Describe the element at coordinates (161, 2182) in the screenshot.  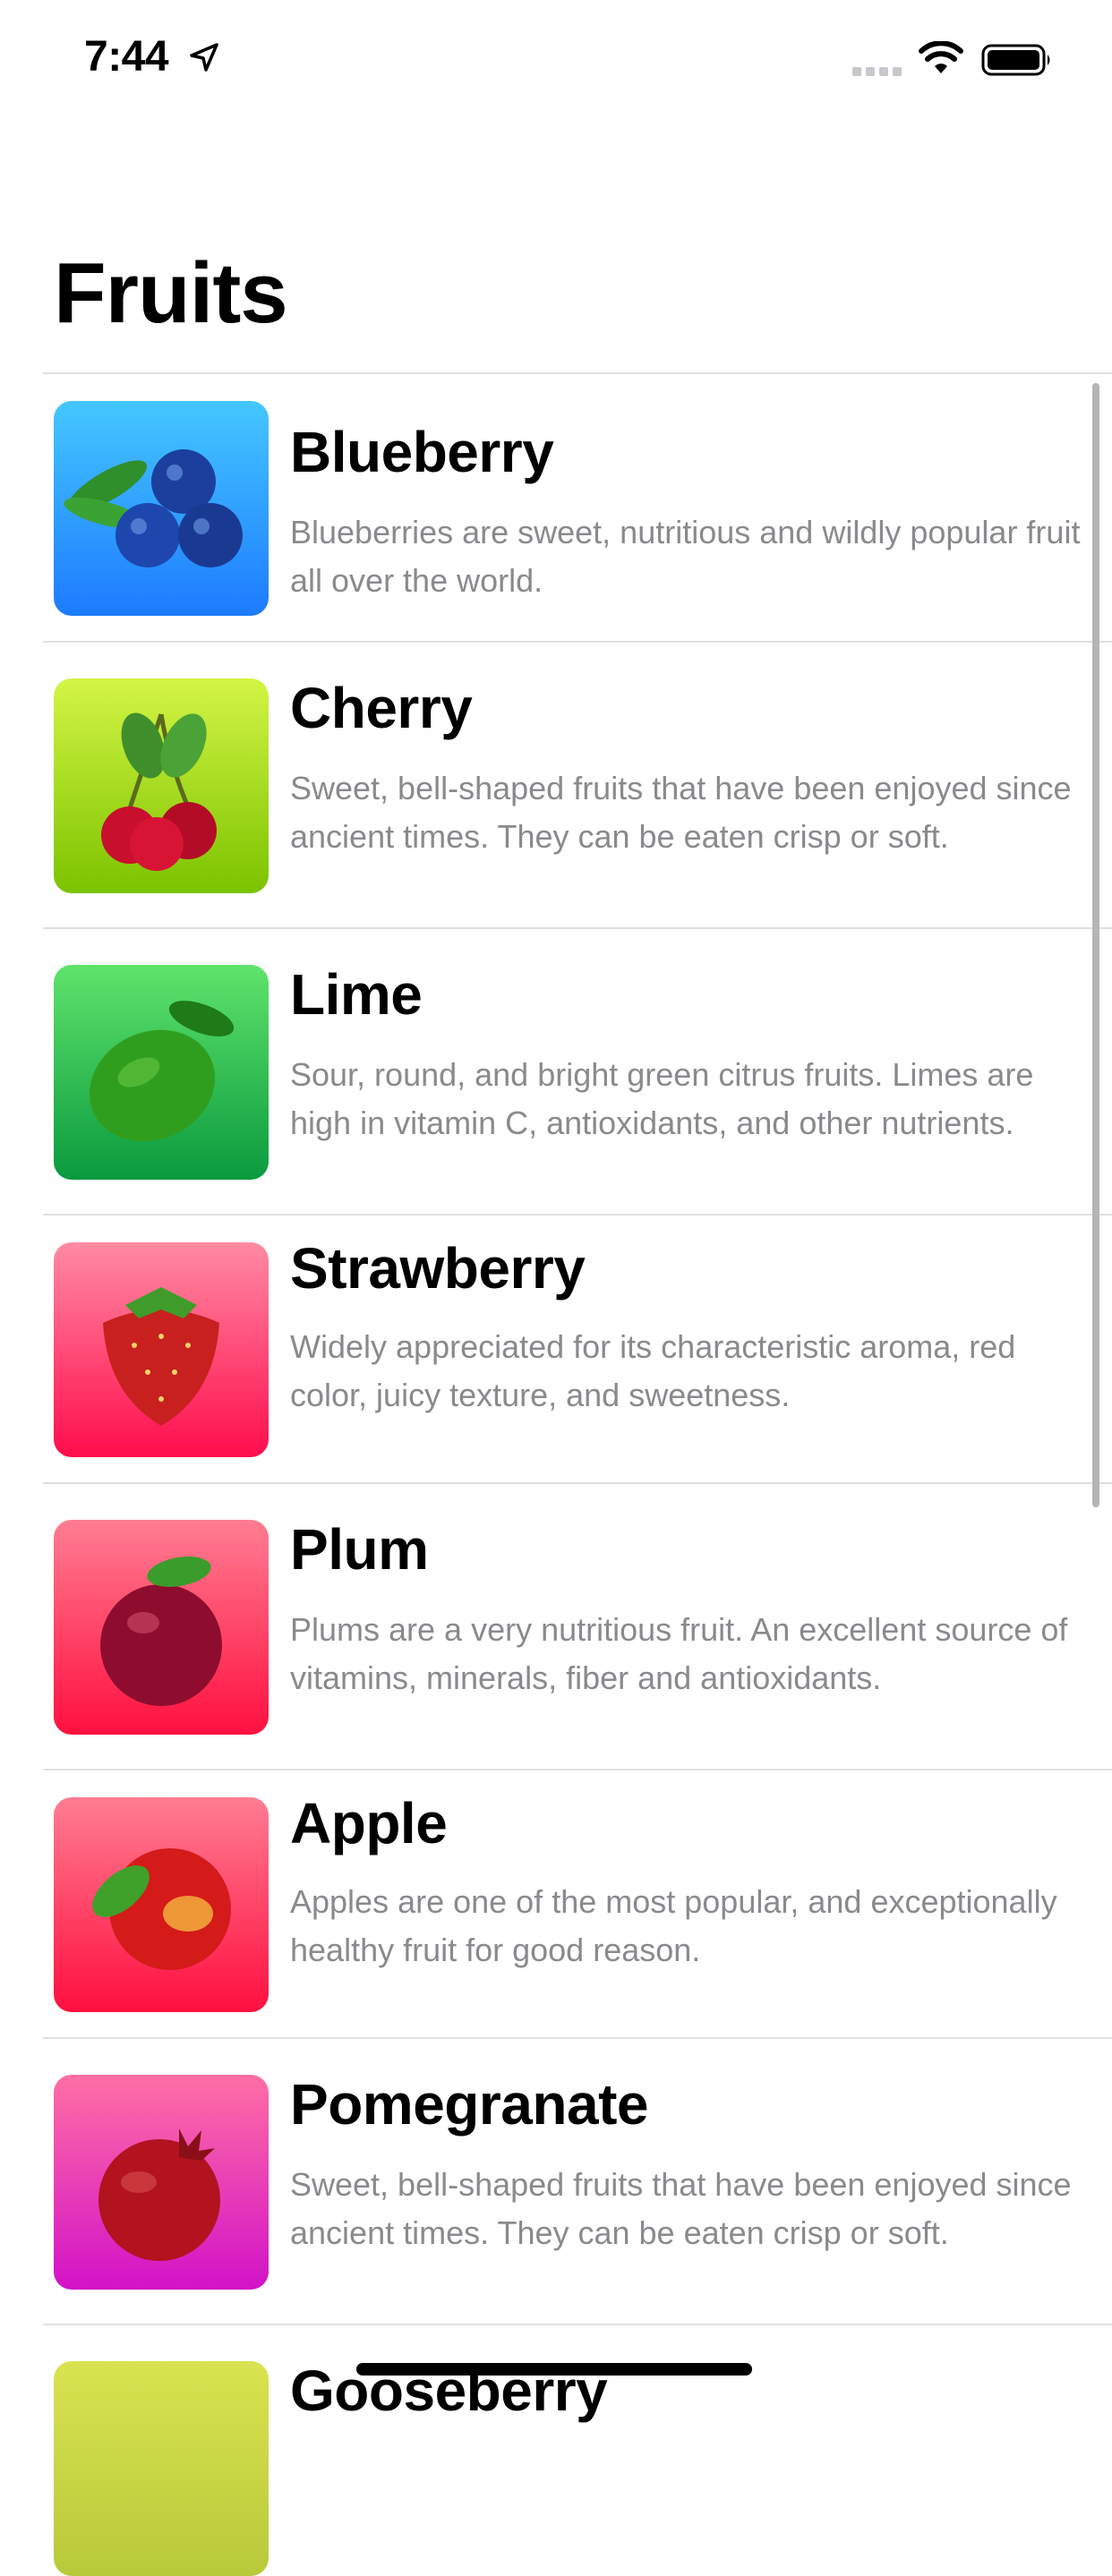
I see `pomegranate-icon` at that location.